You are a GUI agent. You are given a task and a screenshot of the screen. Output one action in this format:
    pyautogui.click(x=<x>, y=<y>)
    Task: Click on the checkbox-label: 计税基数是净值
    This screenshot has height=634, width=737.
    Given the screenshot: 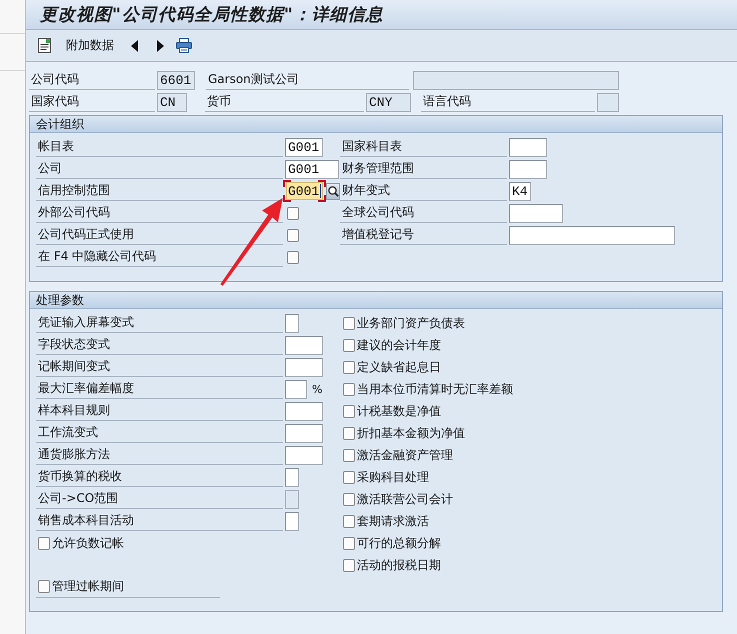 What is the action you would take?
    pyautogui.click(x=399, y=411)
    